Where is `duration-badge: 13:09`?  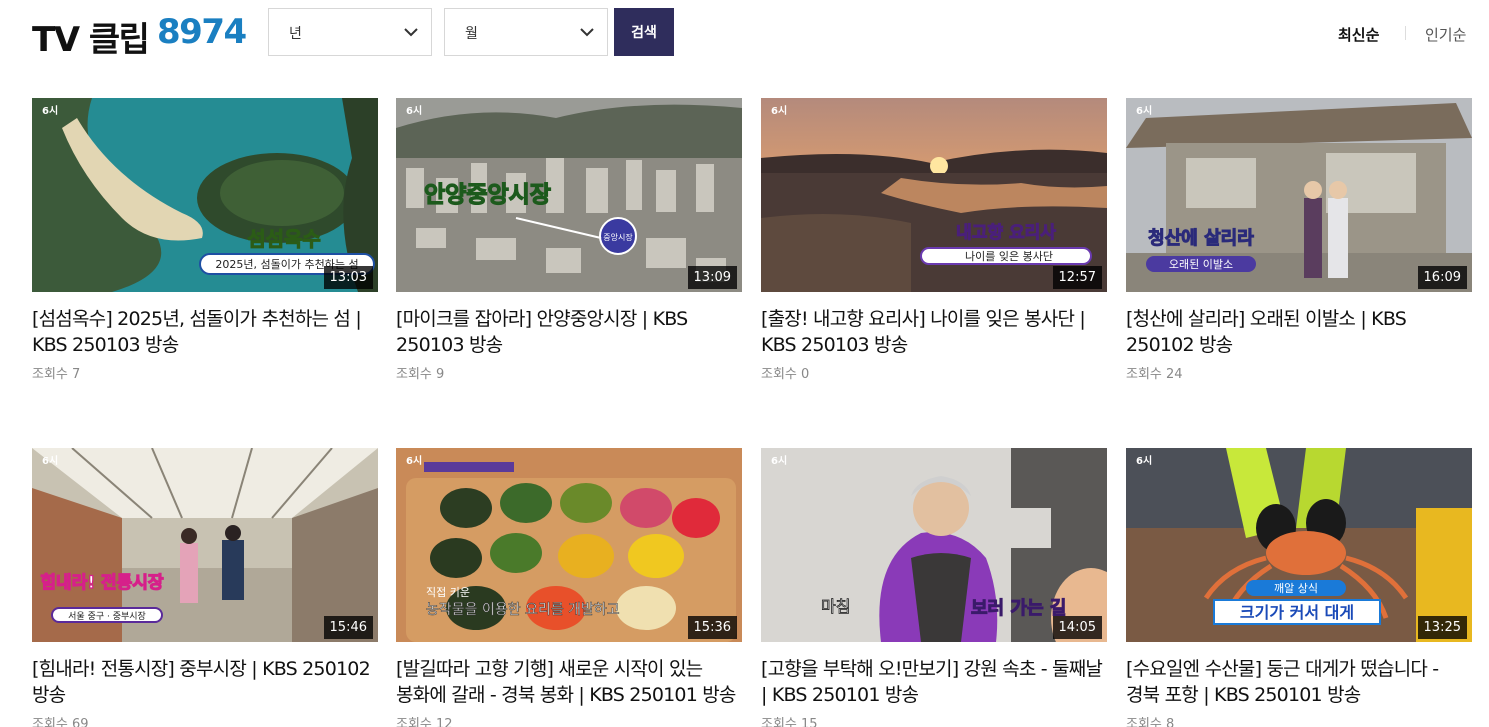 duration-badge: 13:09 is located at coordinates (712, 277).